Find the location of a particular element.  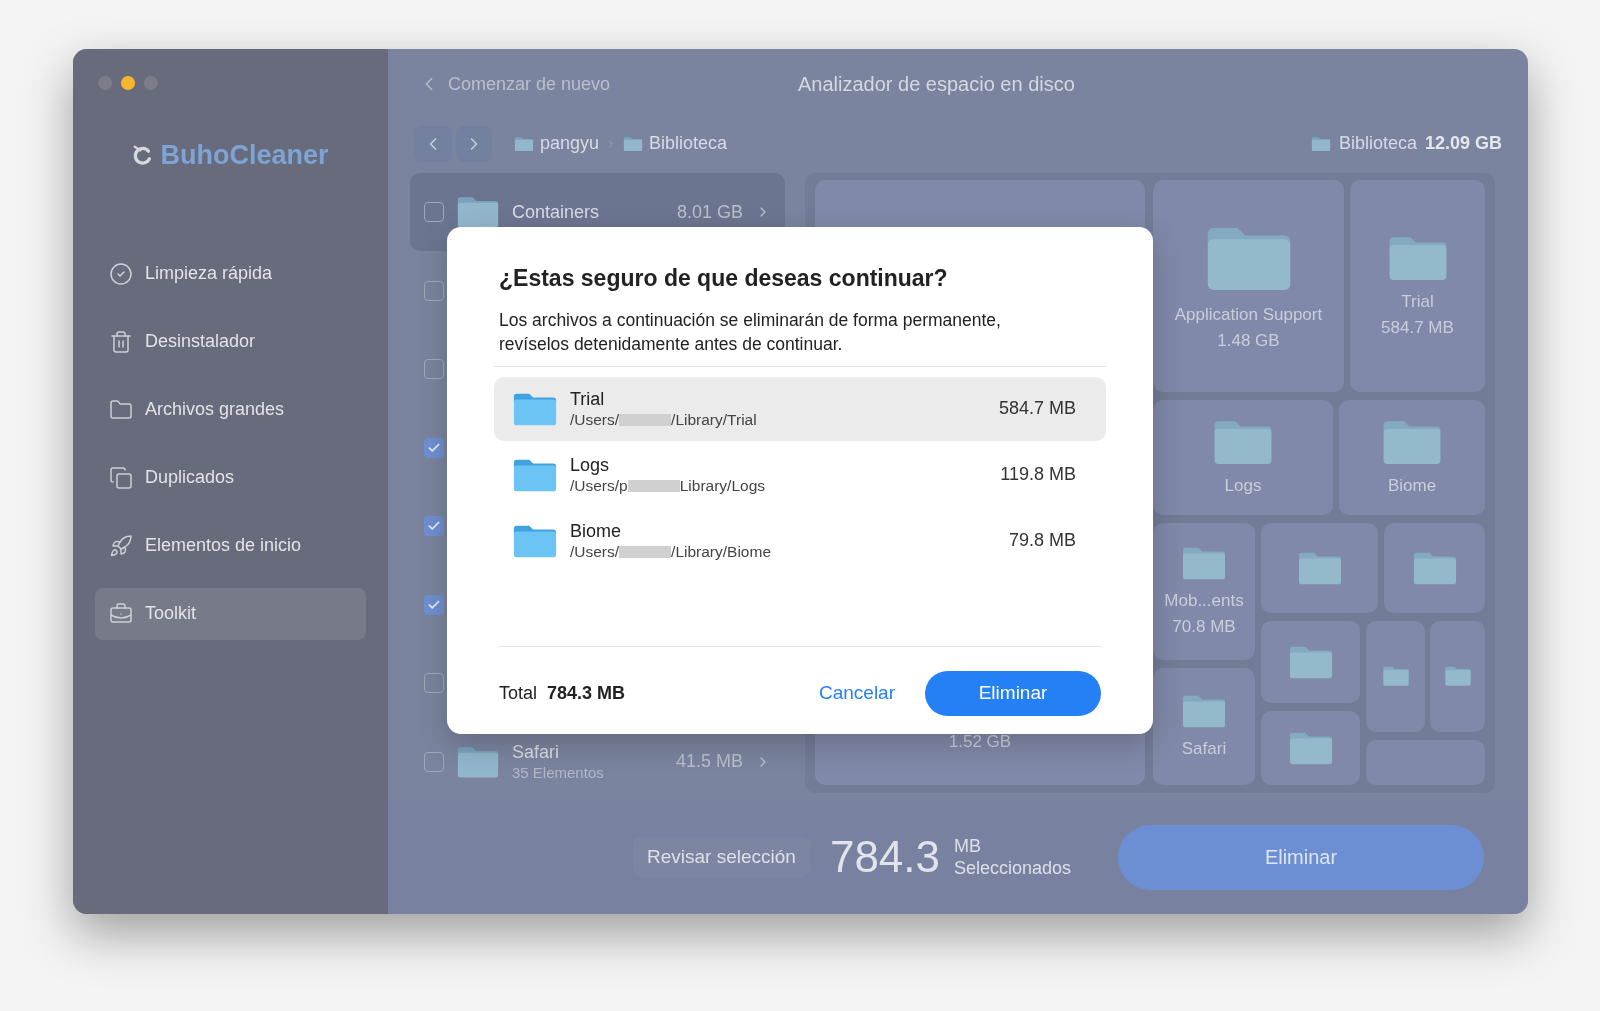

tile-name: Biome is located at coordinates (1412, 486).